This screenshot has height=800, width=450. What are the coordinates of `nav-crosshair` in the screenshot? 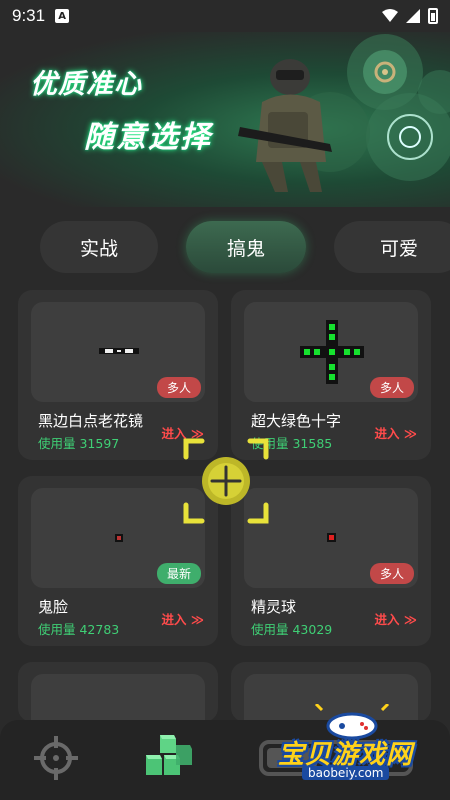 It's located at (56, 758).